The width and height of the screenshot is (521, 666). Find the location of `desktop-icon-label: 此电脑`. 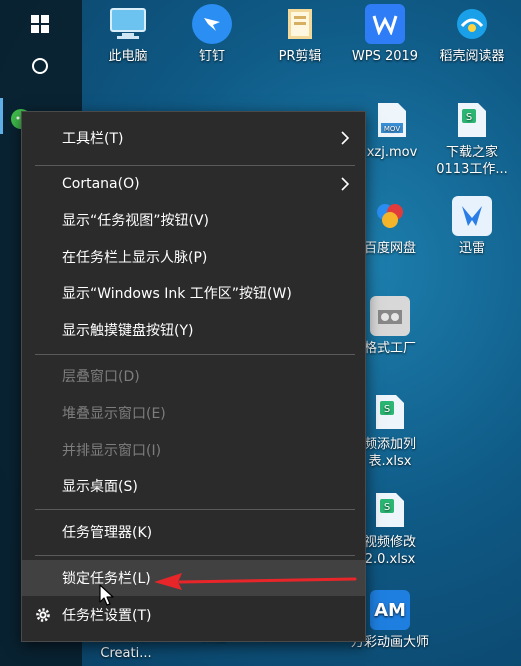

desktop-icon-label: 此电脑 is located at coordinates (128, 56).